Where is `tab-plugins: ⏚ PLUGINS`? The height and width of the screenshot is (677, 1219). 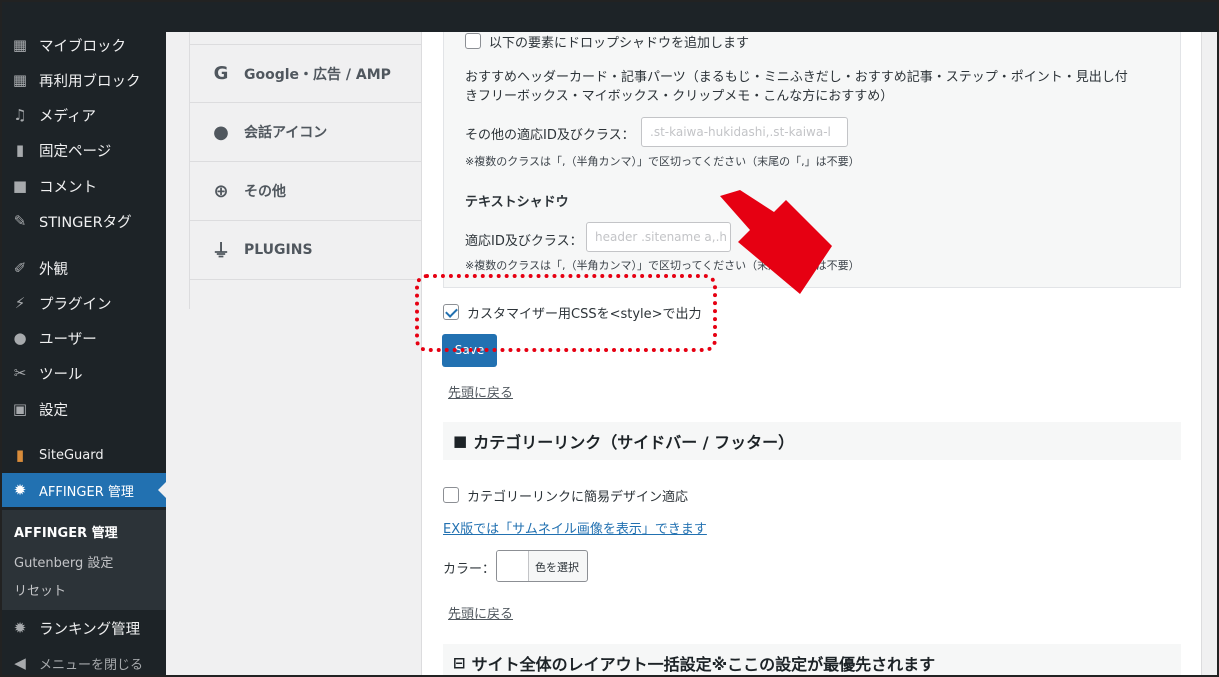
tab-plugins: ⏚ PLUGINS is located at coordinates (306, 250).